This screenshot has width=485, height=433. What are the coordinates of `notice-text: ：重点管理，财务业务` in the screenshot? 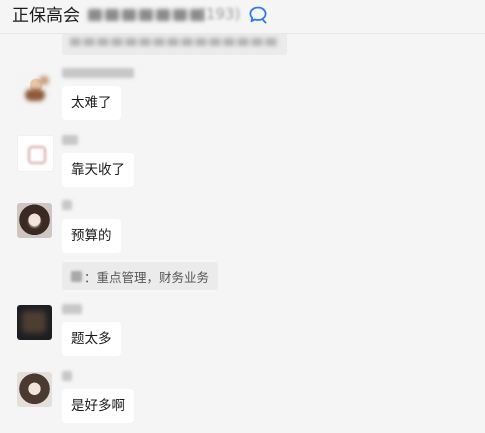 It's located at (147, 277).